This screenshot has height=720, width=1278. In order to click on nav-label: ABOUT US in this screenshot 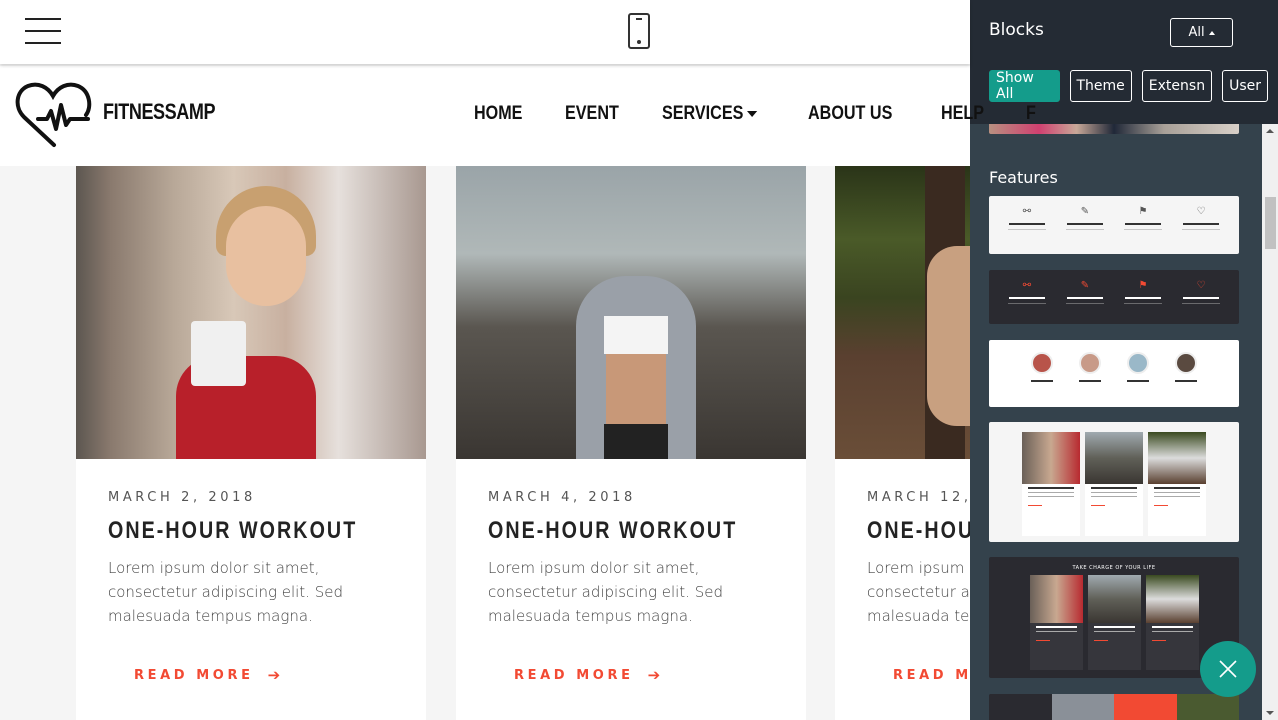, I will do `click(850, 113)`.